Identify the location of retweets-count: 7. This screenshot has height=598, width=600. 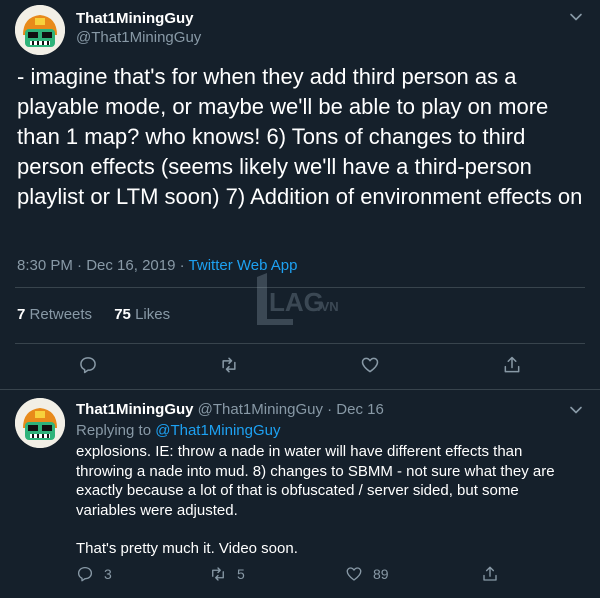
(21, 314).